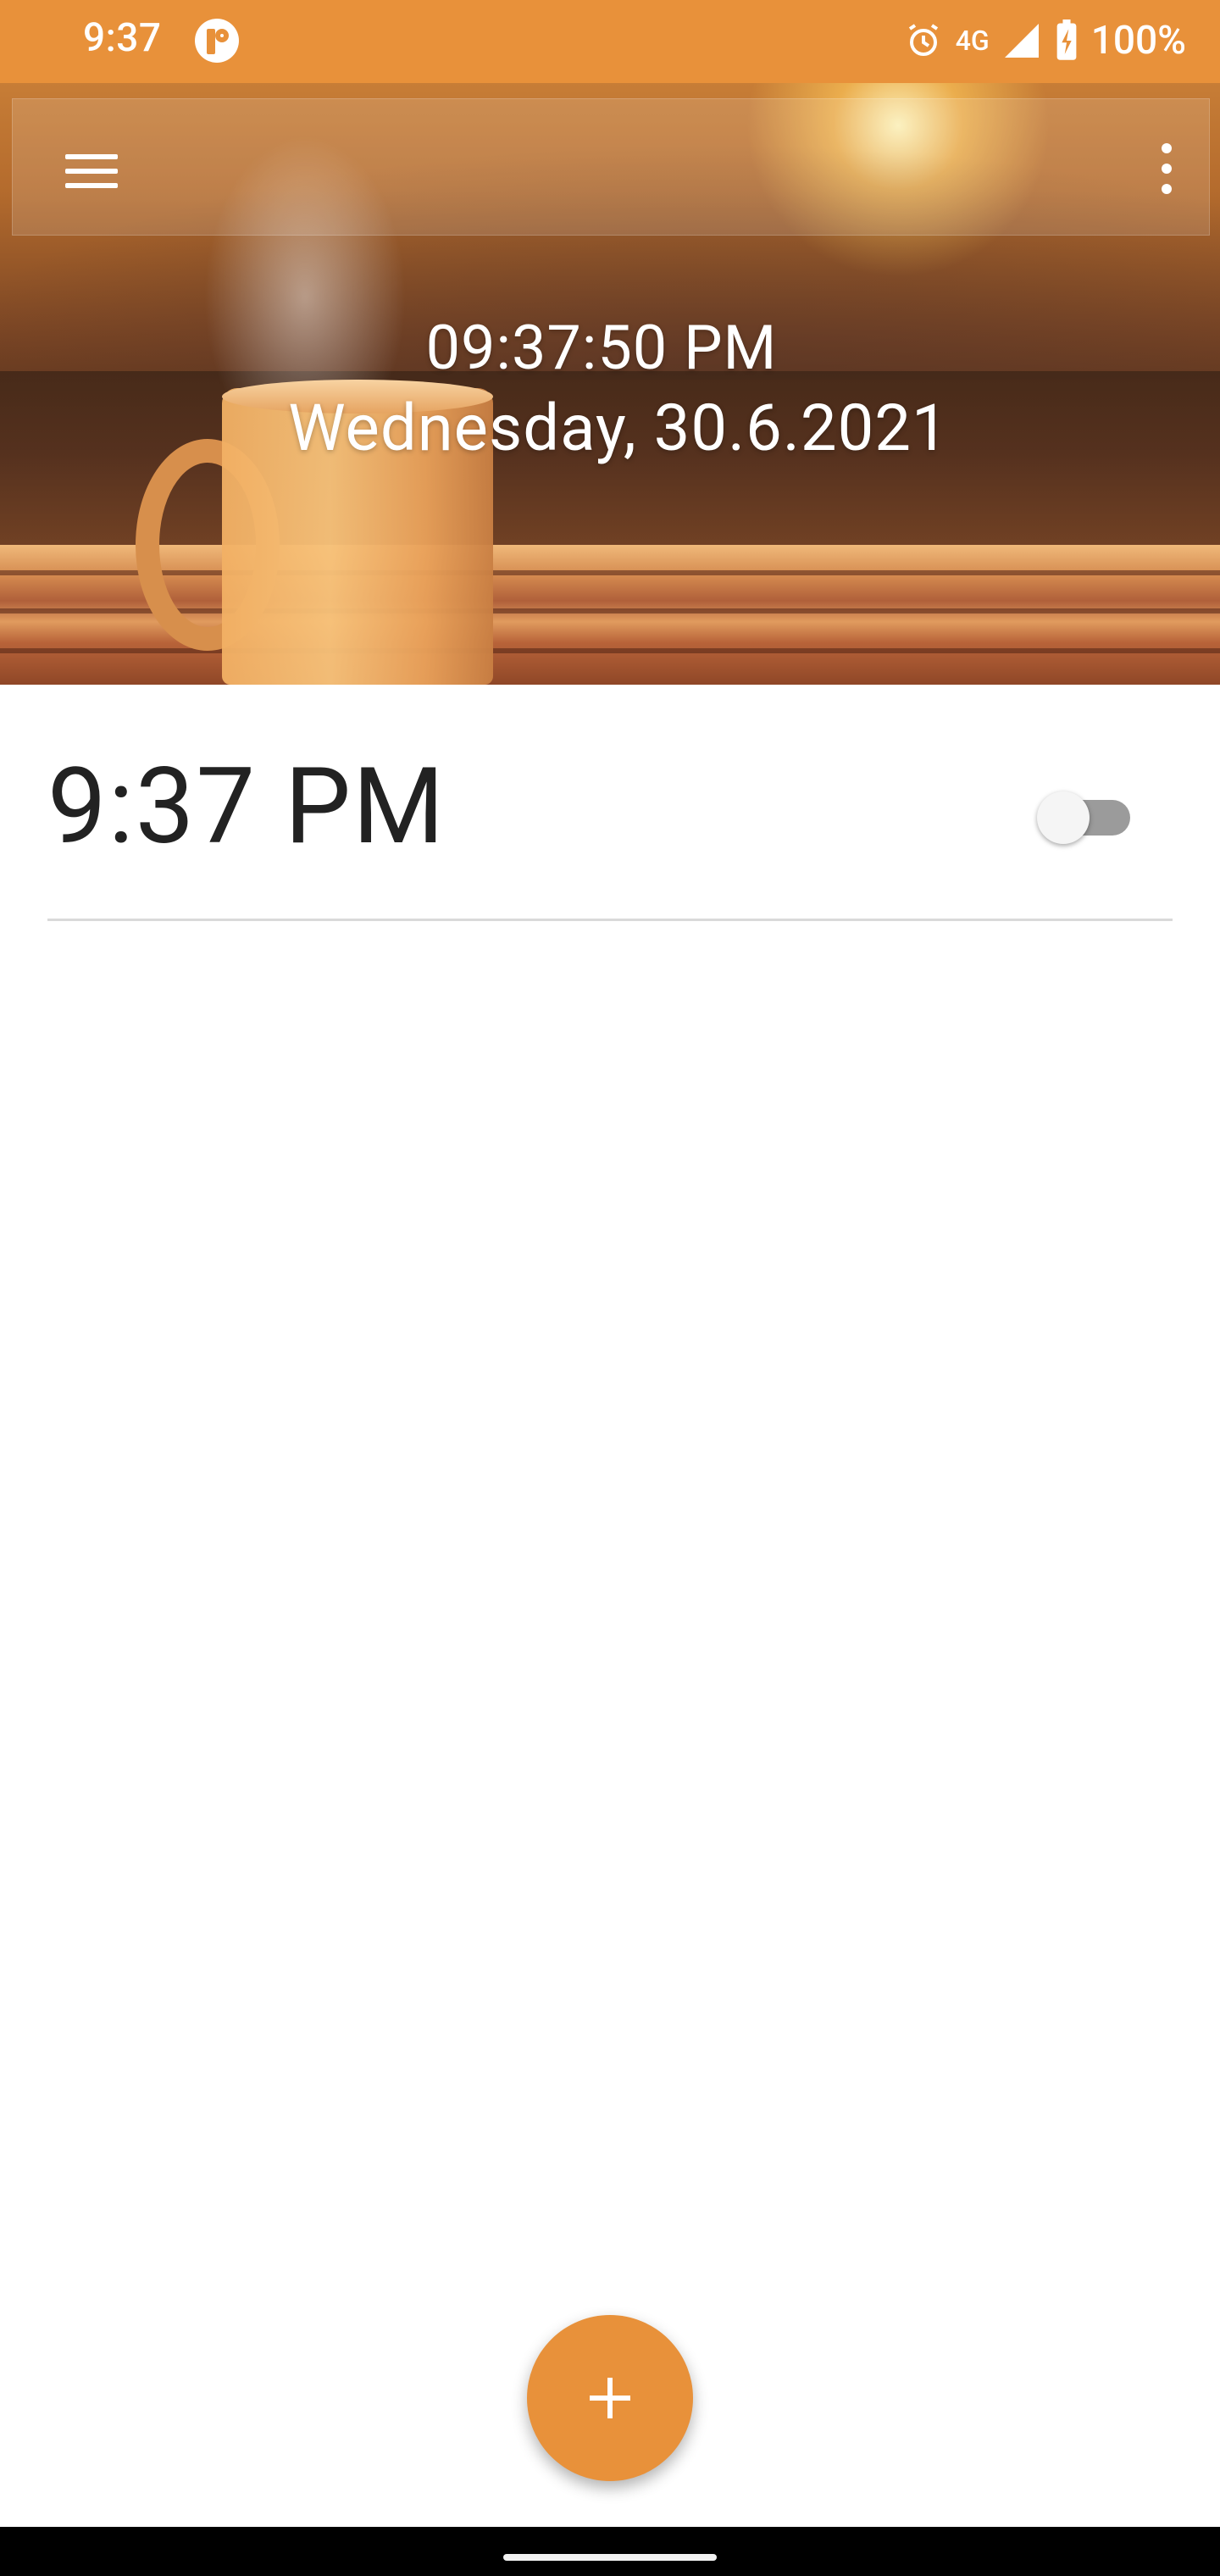 The height and width of the screenshot is (2576, 1220). What do you see at coordinates (1021, 40) in the screenshot?
I see `signal-icon` at bounding box center [1021, 40].